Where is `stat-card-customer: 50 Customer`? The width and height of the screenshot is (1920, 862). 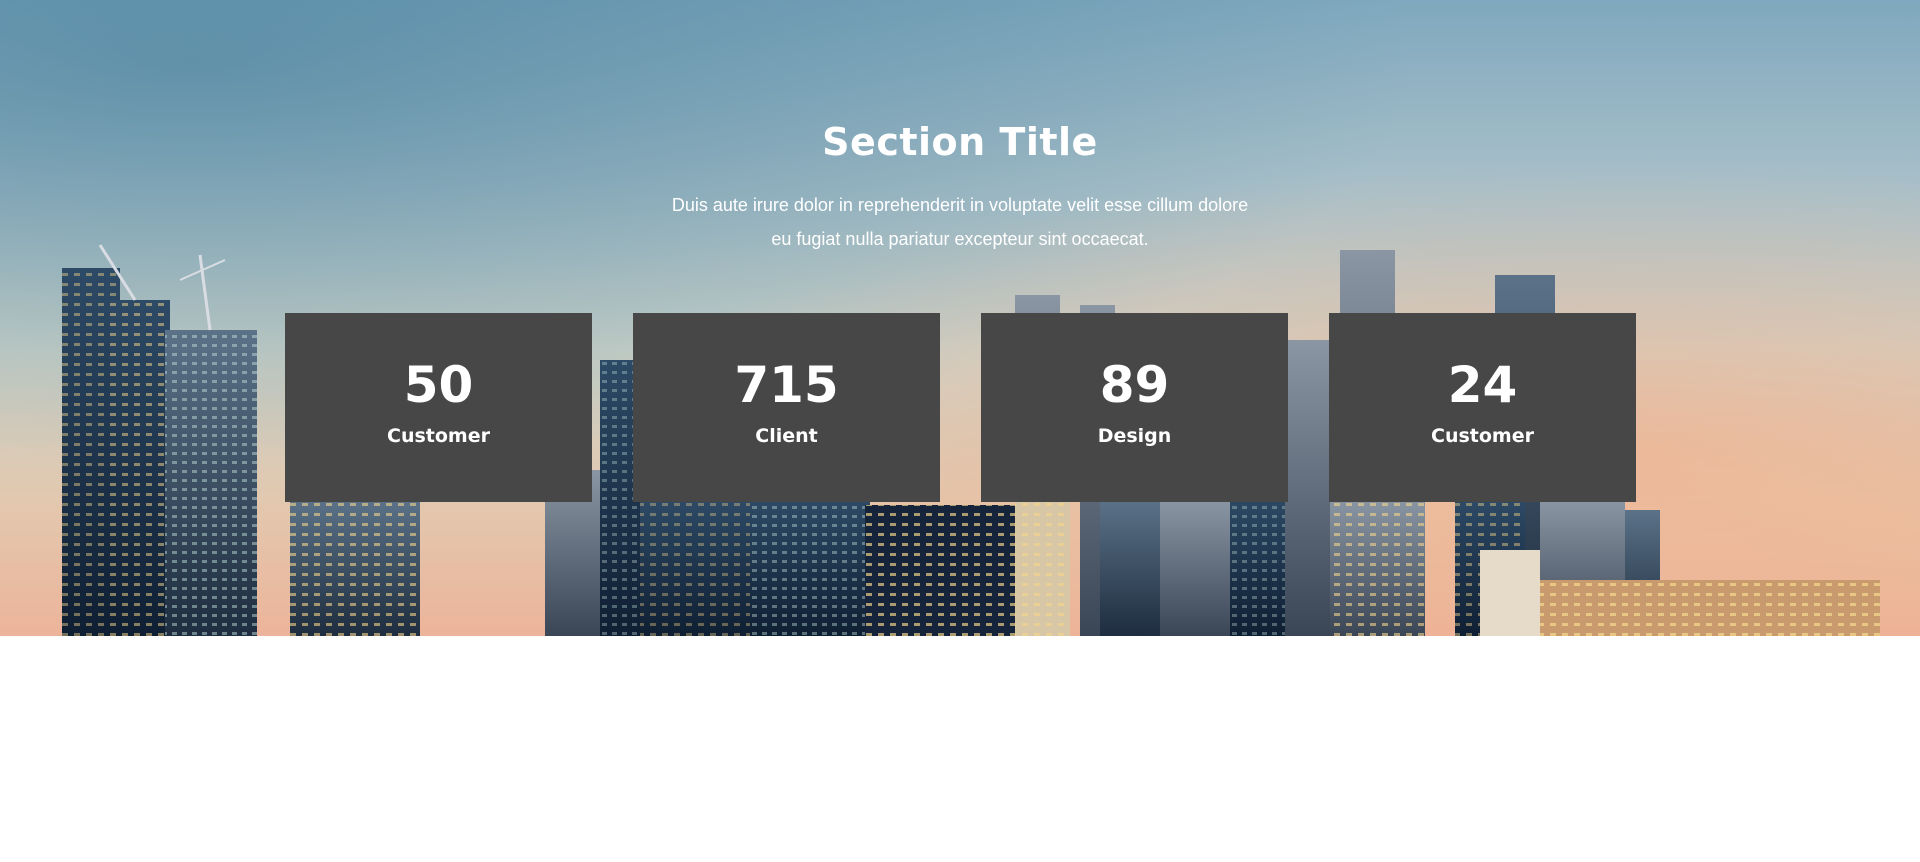 stat-card-customer: 50 Customer is located at coordinates (438, 407).